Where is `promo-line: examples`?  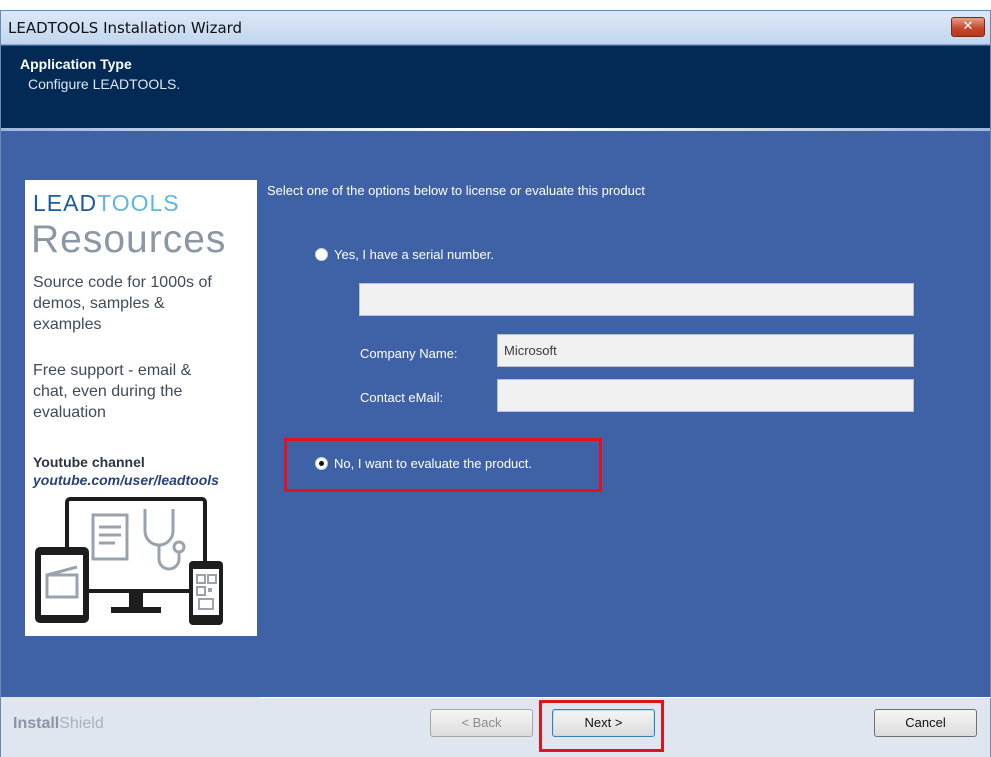
promo-line: examples is located at coordinates (67, 324).